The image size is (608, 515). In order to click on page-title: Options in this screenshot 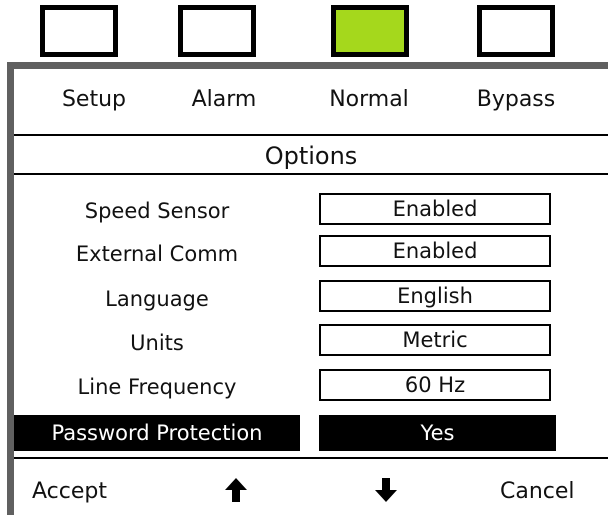, I will do `click(311, 156)`.